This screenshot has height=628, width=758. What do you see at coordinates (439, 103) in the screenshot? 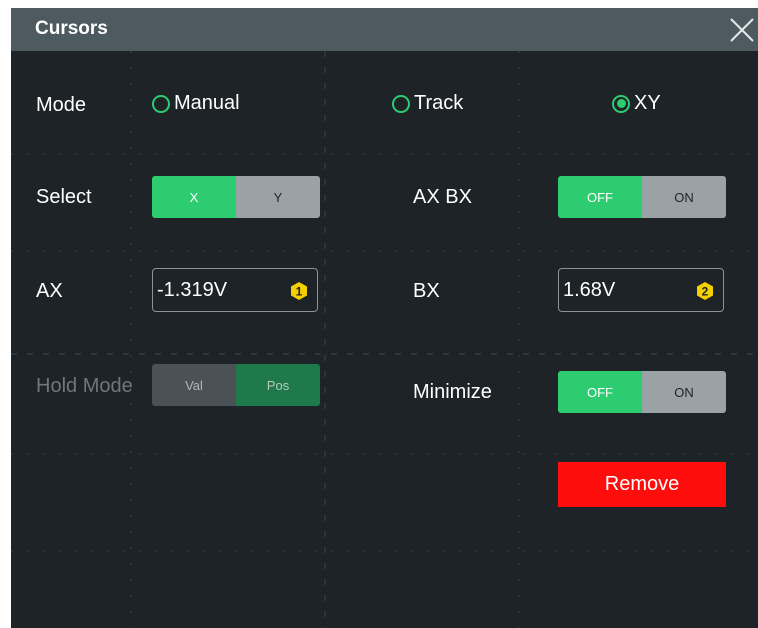
I see `mode-option-label: Track` at bounding box center [439, 103].